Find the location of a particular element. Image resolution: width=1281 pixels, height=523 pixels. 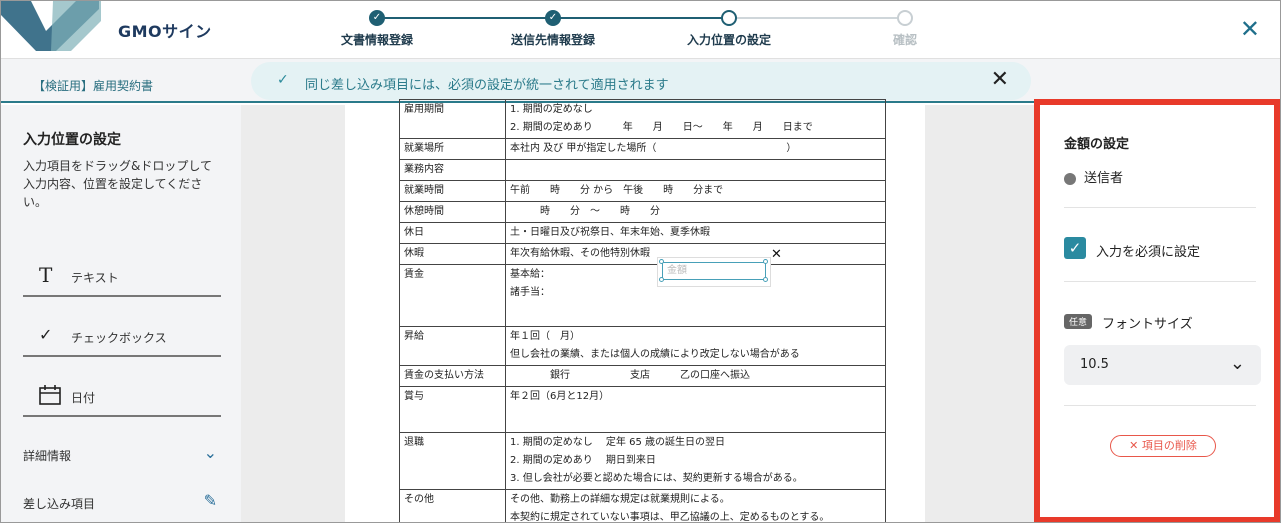

row-value: 年２回（6月と12月） is located at coordinates (695, 409).